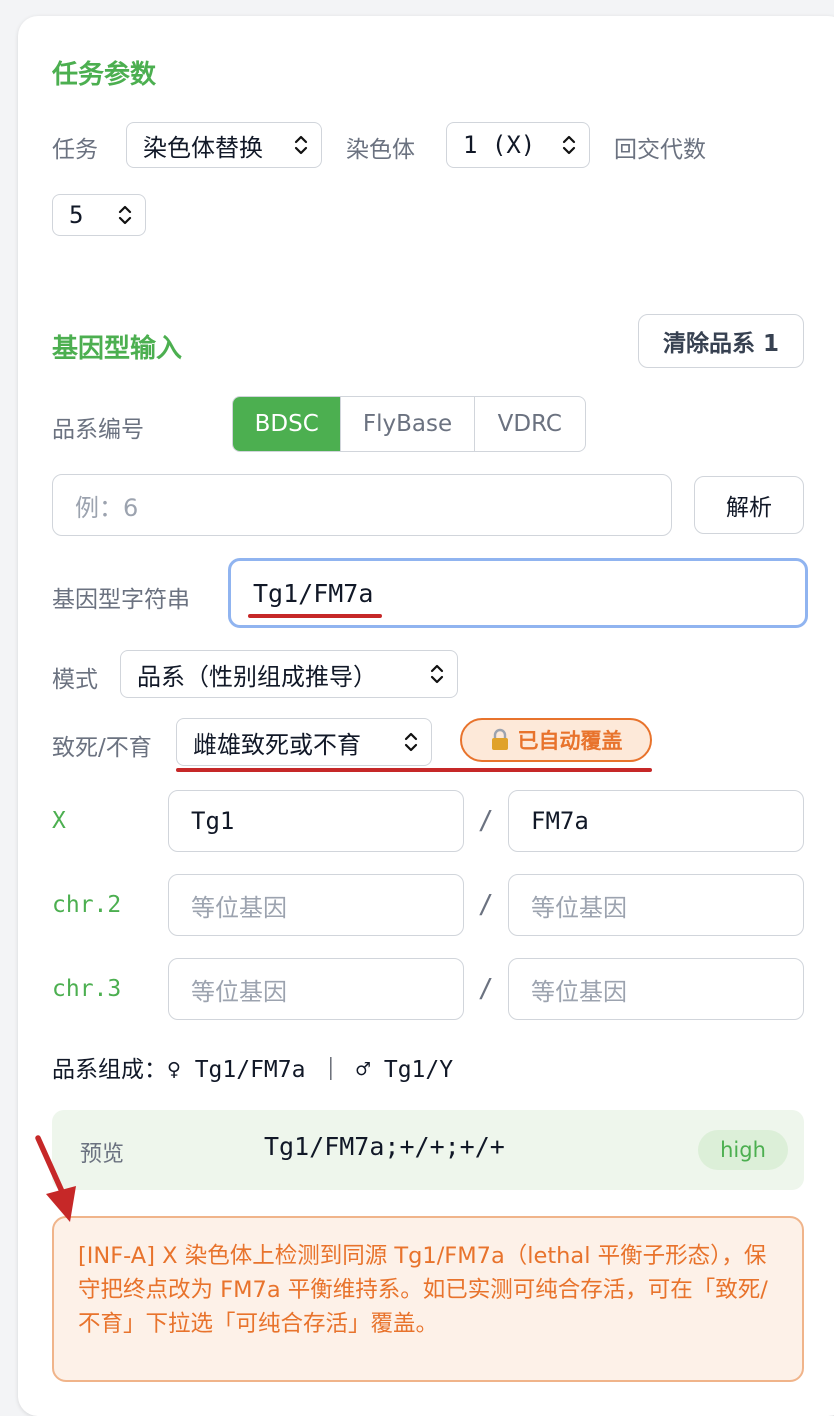 The image size is (834, 1416). I want to click on chr-3-allele1-placeholder: 等位基因, so click(239, 991).